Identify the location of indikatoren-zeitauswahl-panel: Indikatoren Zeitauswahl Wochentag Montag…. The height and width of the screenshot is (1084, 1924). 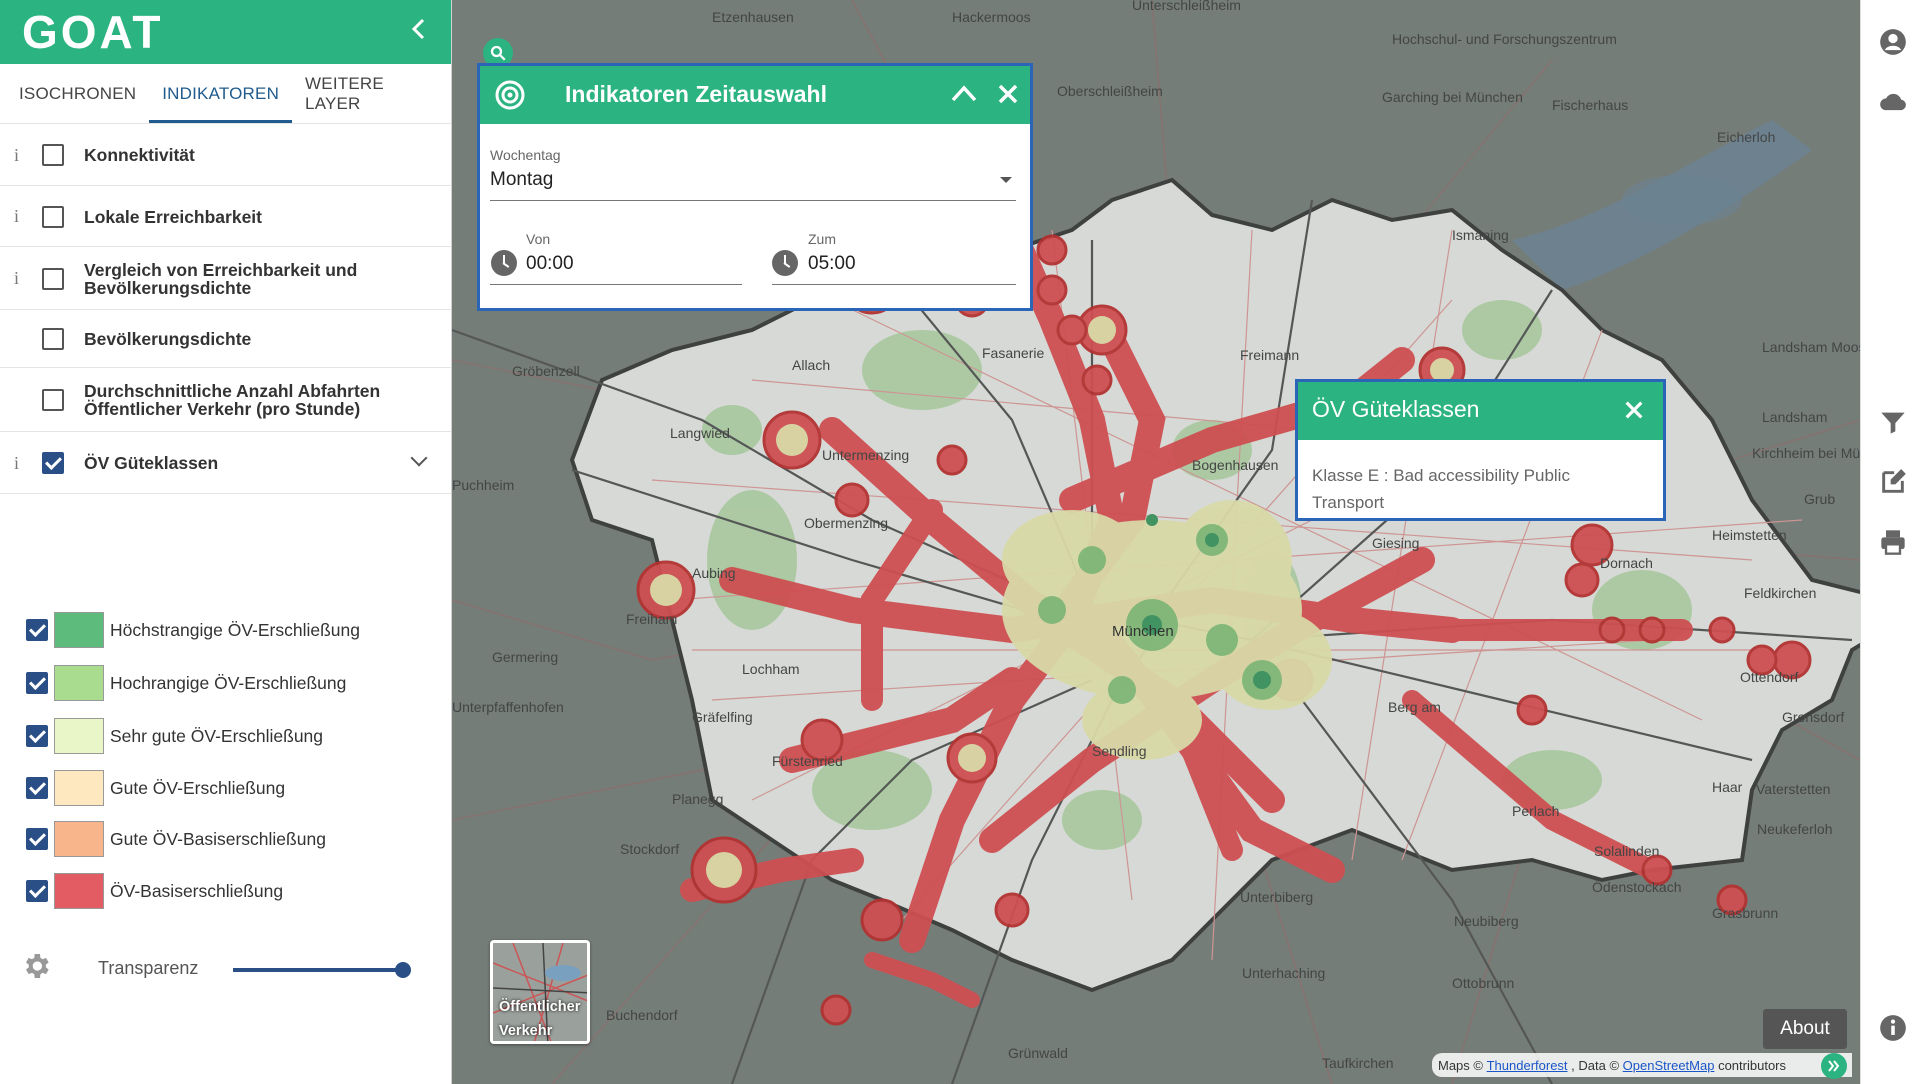
(755, 187).